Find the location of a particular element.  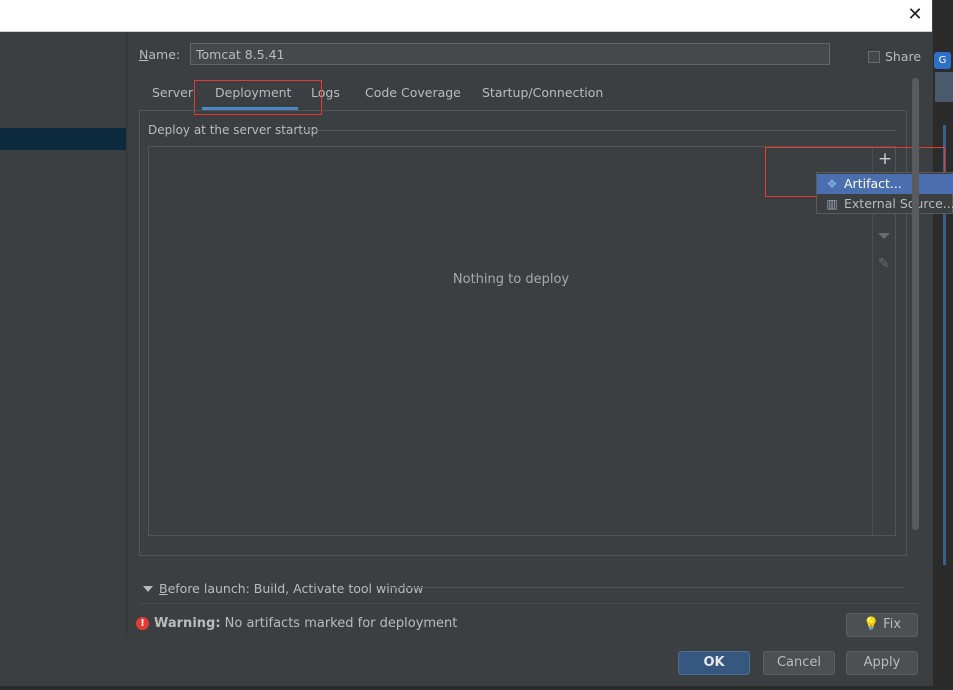

warning-message: No artifacts marked for deployment is located at coordinates (341, 623).